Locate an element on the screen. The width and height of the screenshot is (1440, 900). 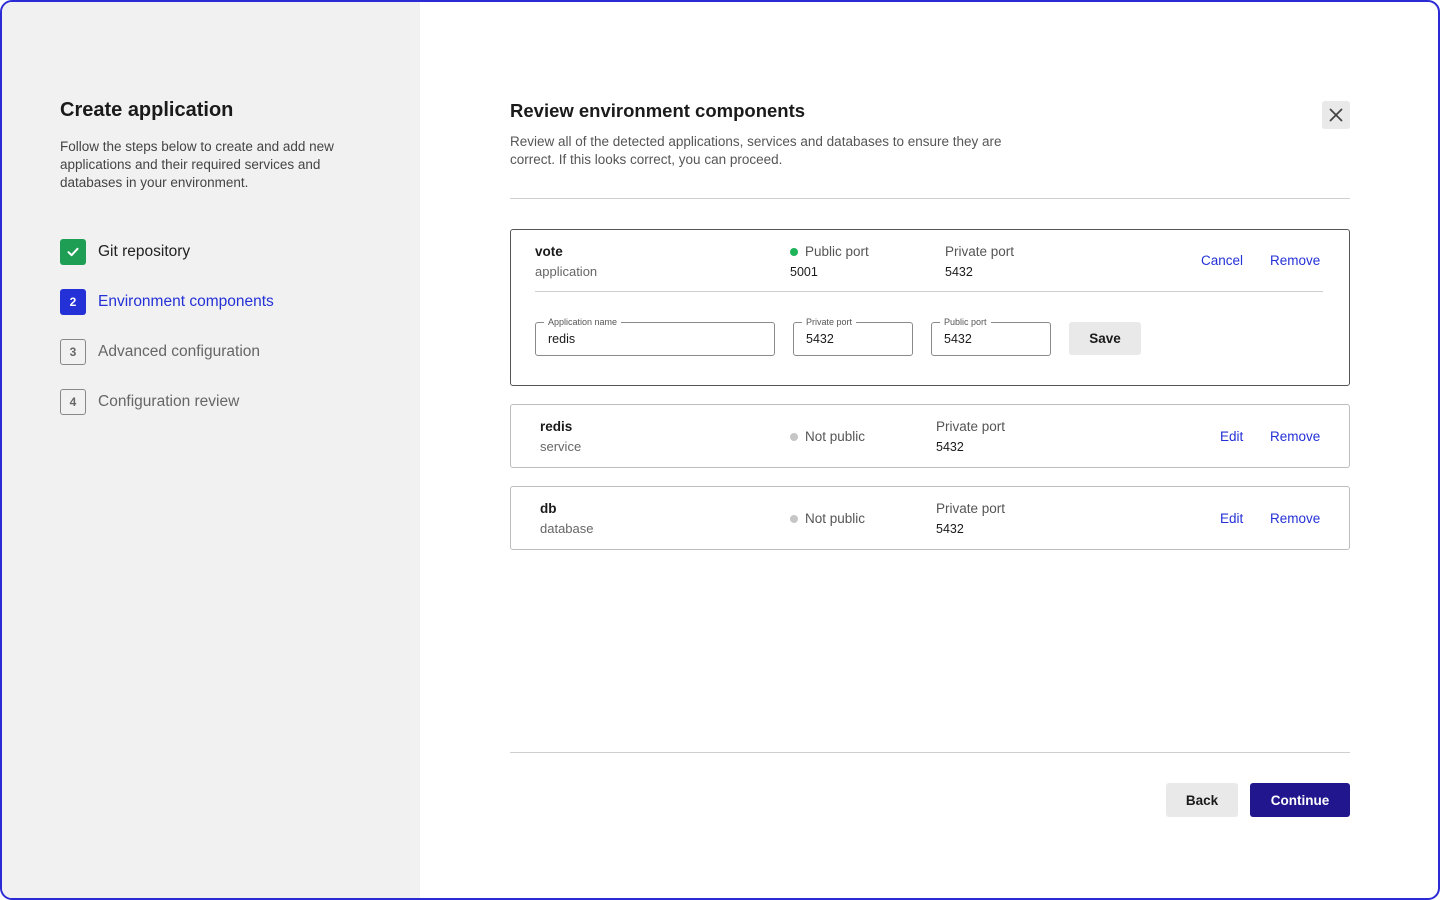
step-environment-components: 2 Environment components is located at coordinates (167, 302).